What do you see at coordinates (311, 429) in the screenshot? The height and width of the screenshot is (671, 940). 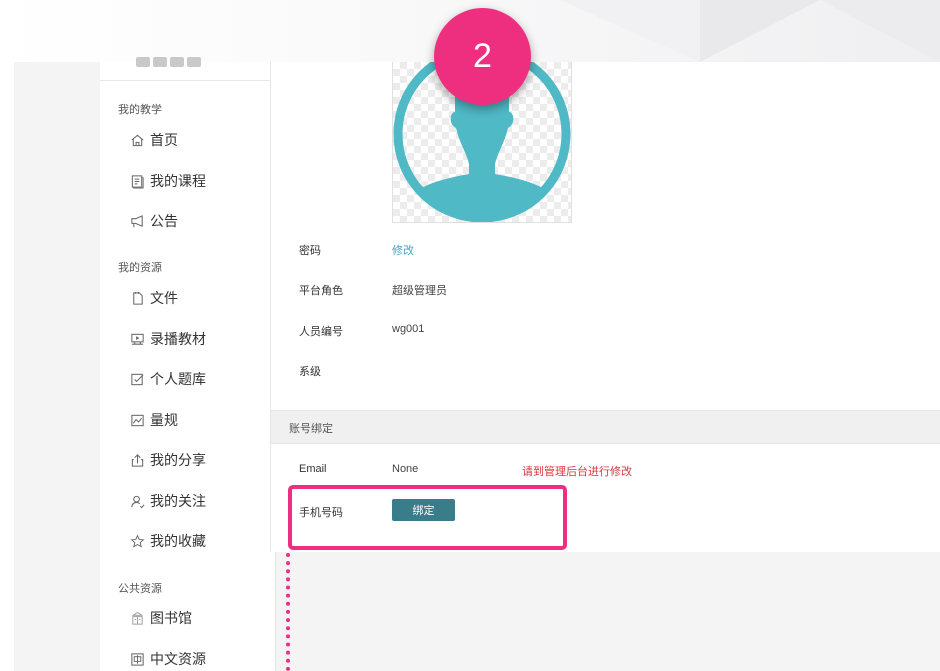 I see `account-binding-title: 账号绑定` at bounding box center [311, 429].